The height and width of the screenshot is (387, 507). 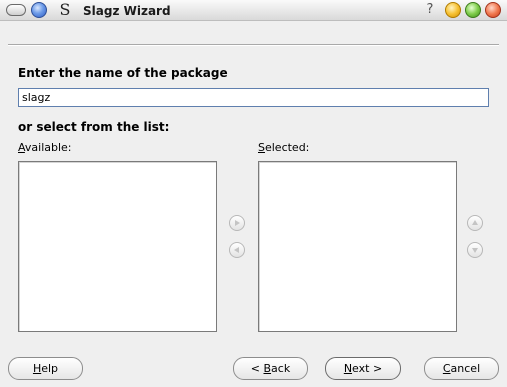 I want to click on next-button: Next >, so click(x=363, y=368).